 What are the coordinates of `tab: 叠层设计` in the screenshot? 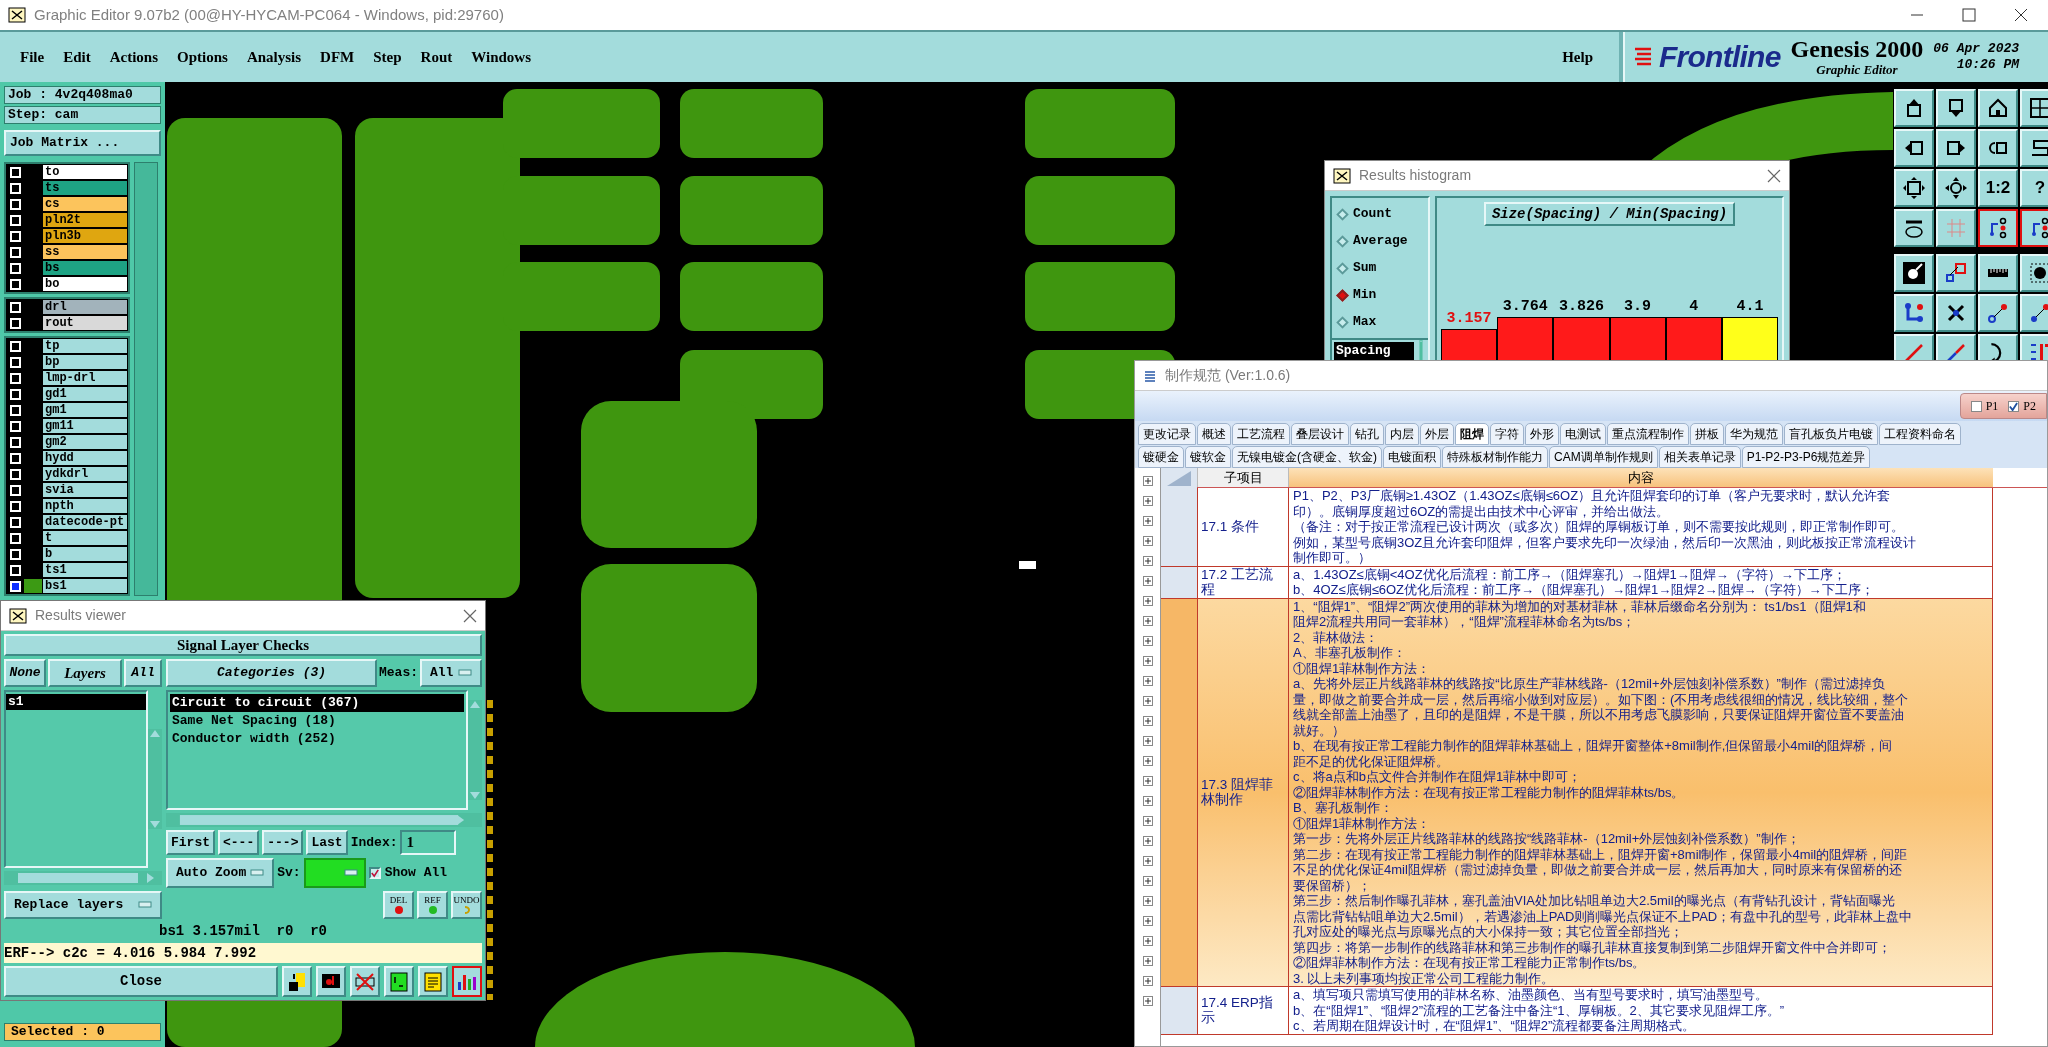 It's located at (1320, 434).